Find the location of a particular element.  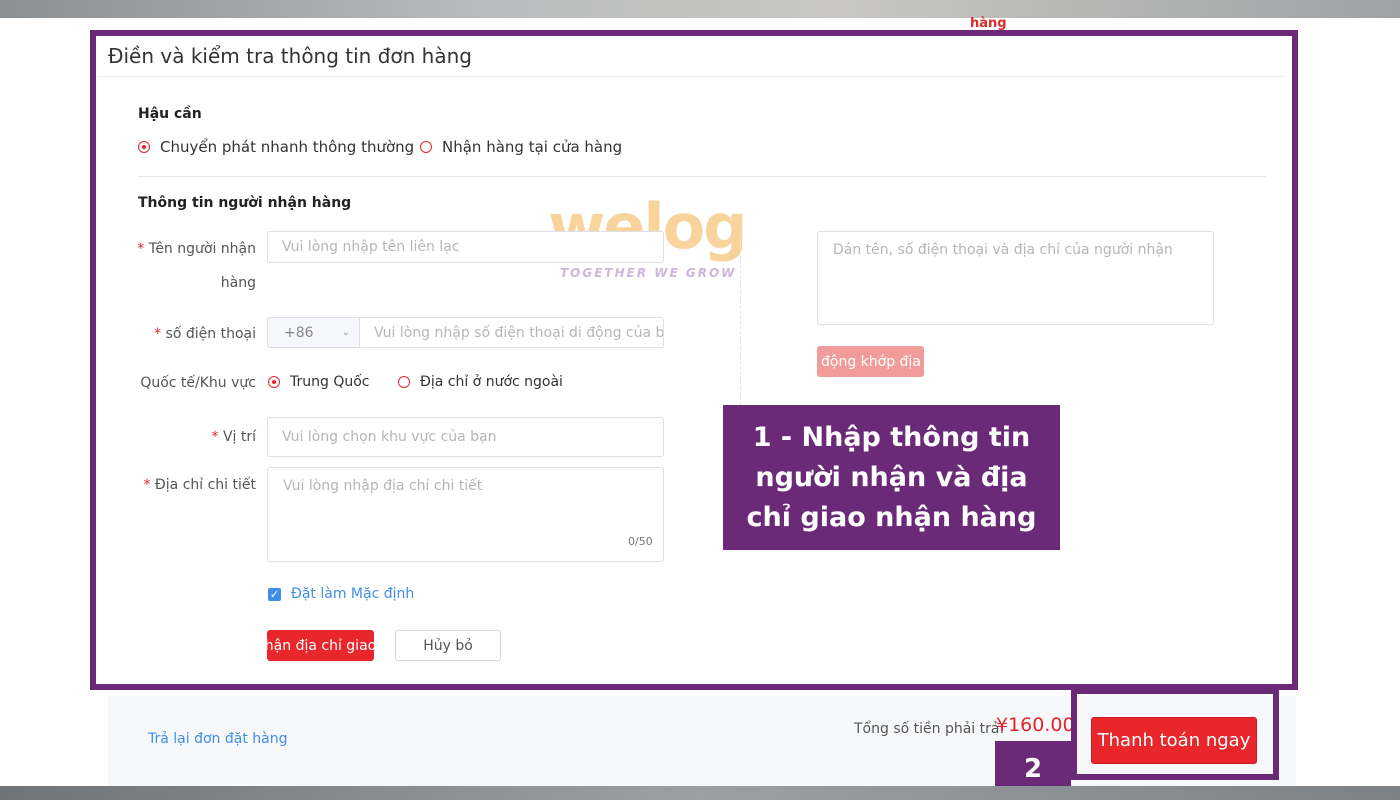

highlight-frame-pay is located at coordinates (1175, 734).